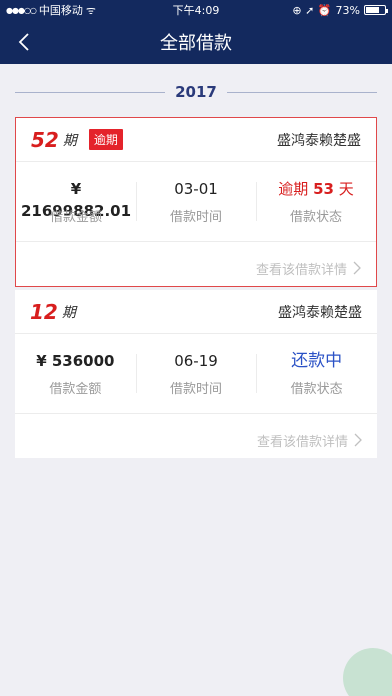 The width and height of the screenshot is (392, 696). I want to click on loan-status: 逾期 53 天, so click(316, 189).